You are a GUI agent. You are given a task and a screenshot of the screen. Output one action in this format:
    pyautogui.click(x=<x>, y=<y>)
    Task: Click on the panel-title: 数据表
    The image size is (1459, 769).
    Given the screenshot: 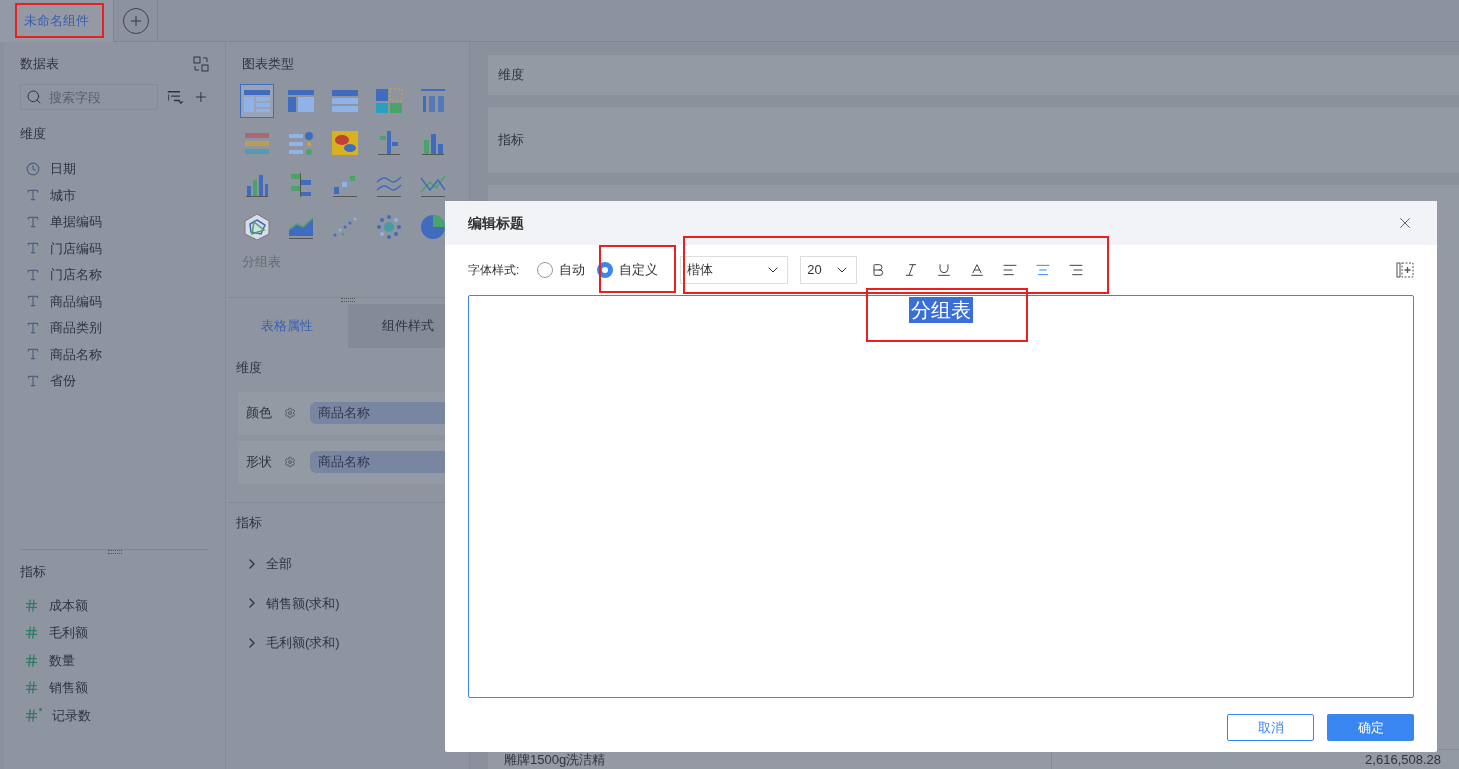 What is the action you would take?
    pyautogui.click(x=39, y=64)
    